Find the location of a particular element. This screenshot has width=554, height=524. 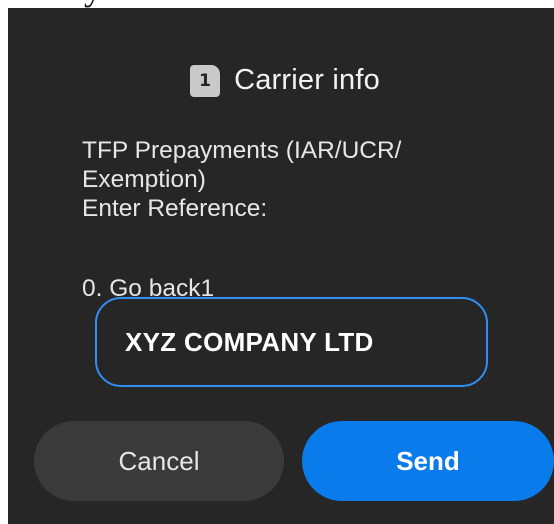

reference-input: XYZ COMPANY LTD is located at coordinates (305, 342).